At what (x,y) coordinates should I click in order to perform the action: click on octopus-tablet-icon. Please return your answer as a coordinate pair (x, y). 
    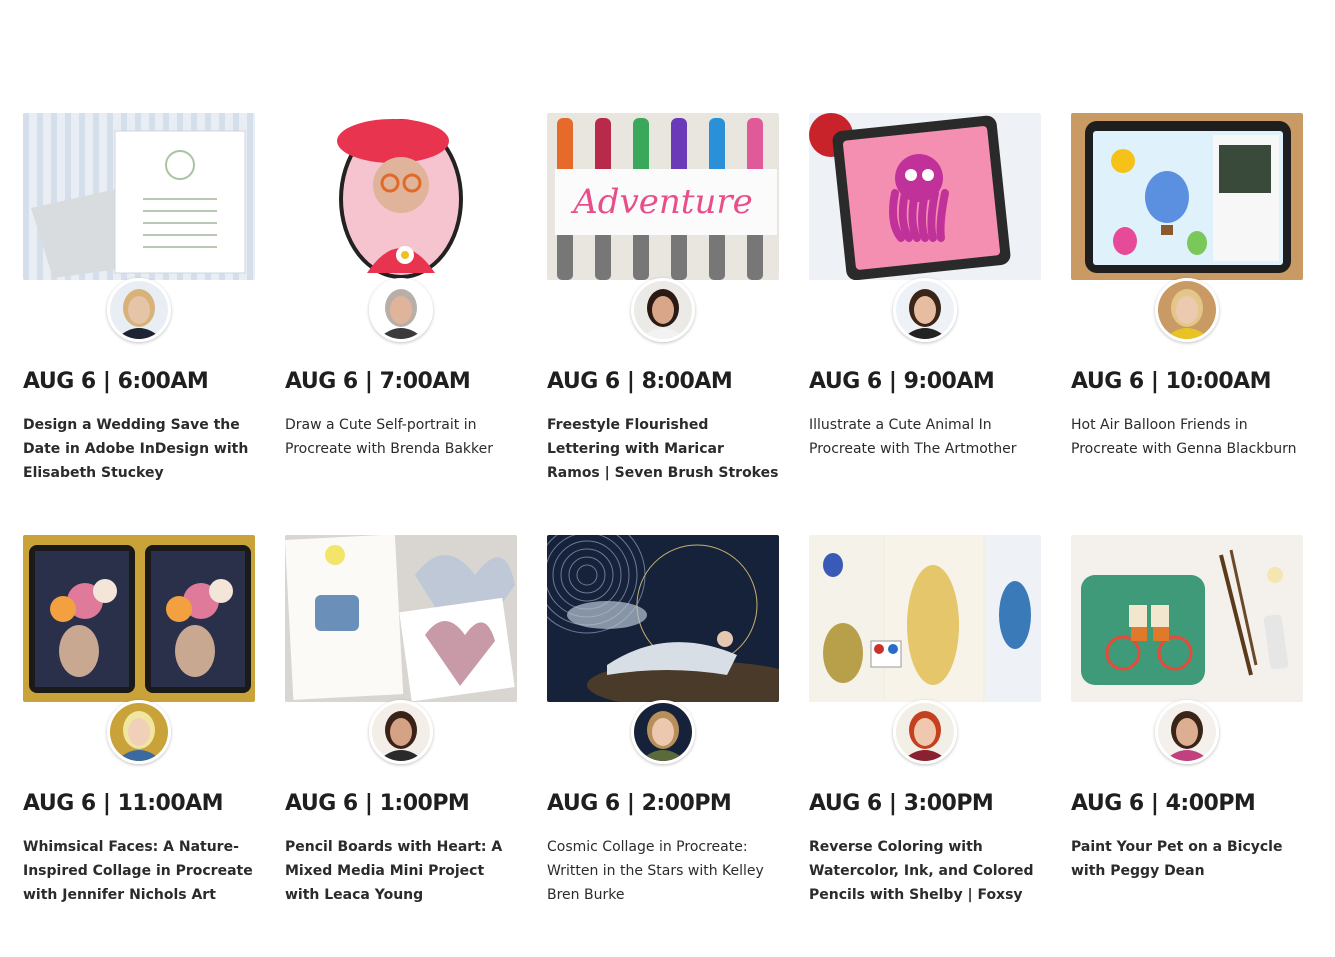
    Looking at the image, I should click on (925, 196).